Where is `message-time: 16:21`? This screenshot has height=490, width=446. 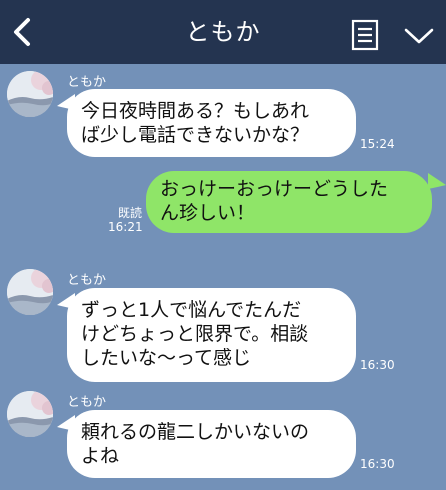
message-time: 16:21 is located at coordinates (125, 227).